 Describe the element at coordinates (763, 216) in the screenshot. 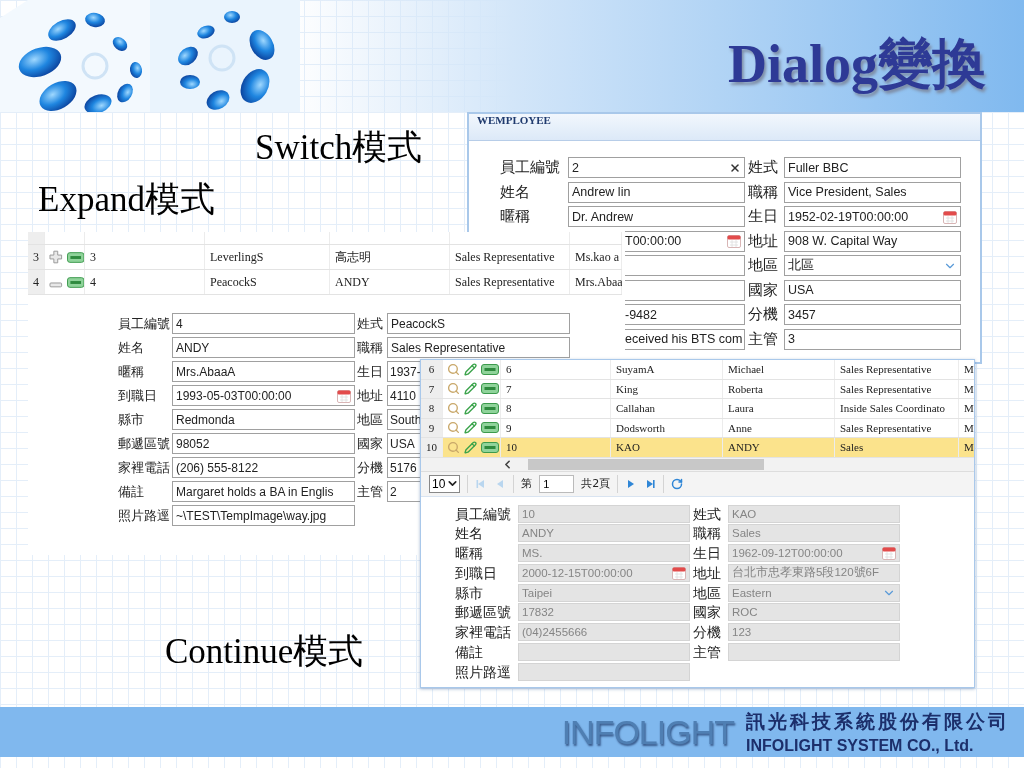

I see `field-label: 生日` at that location.